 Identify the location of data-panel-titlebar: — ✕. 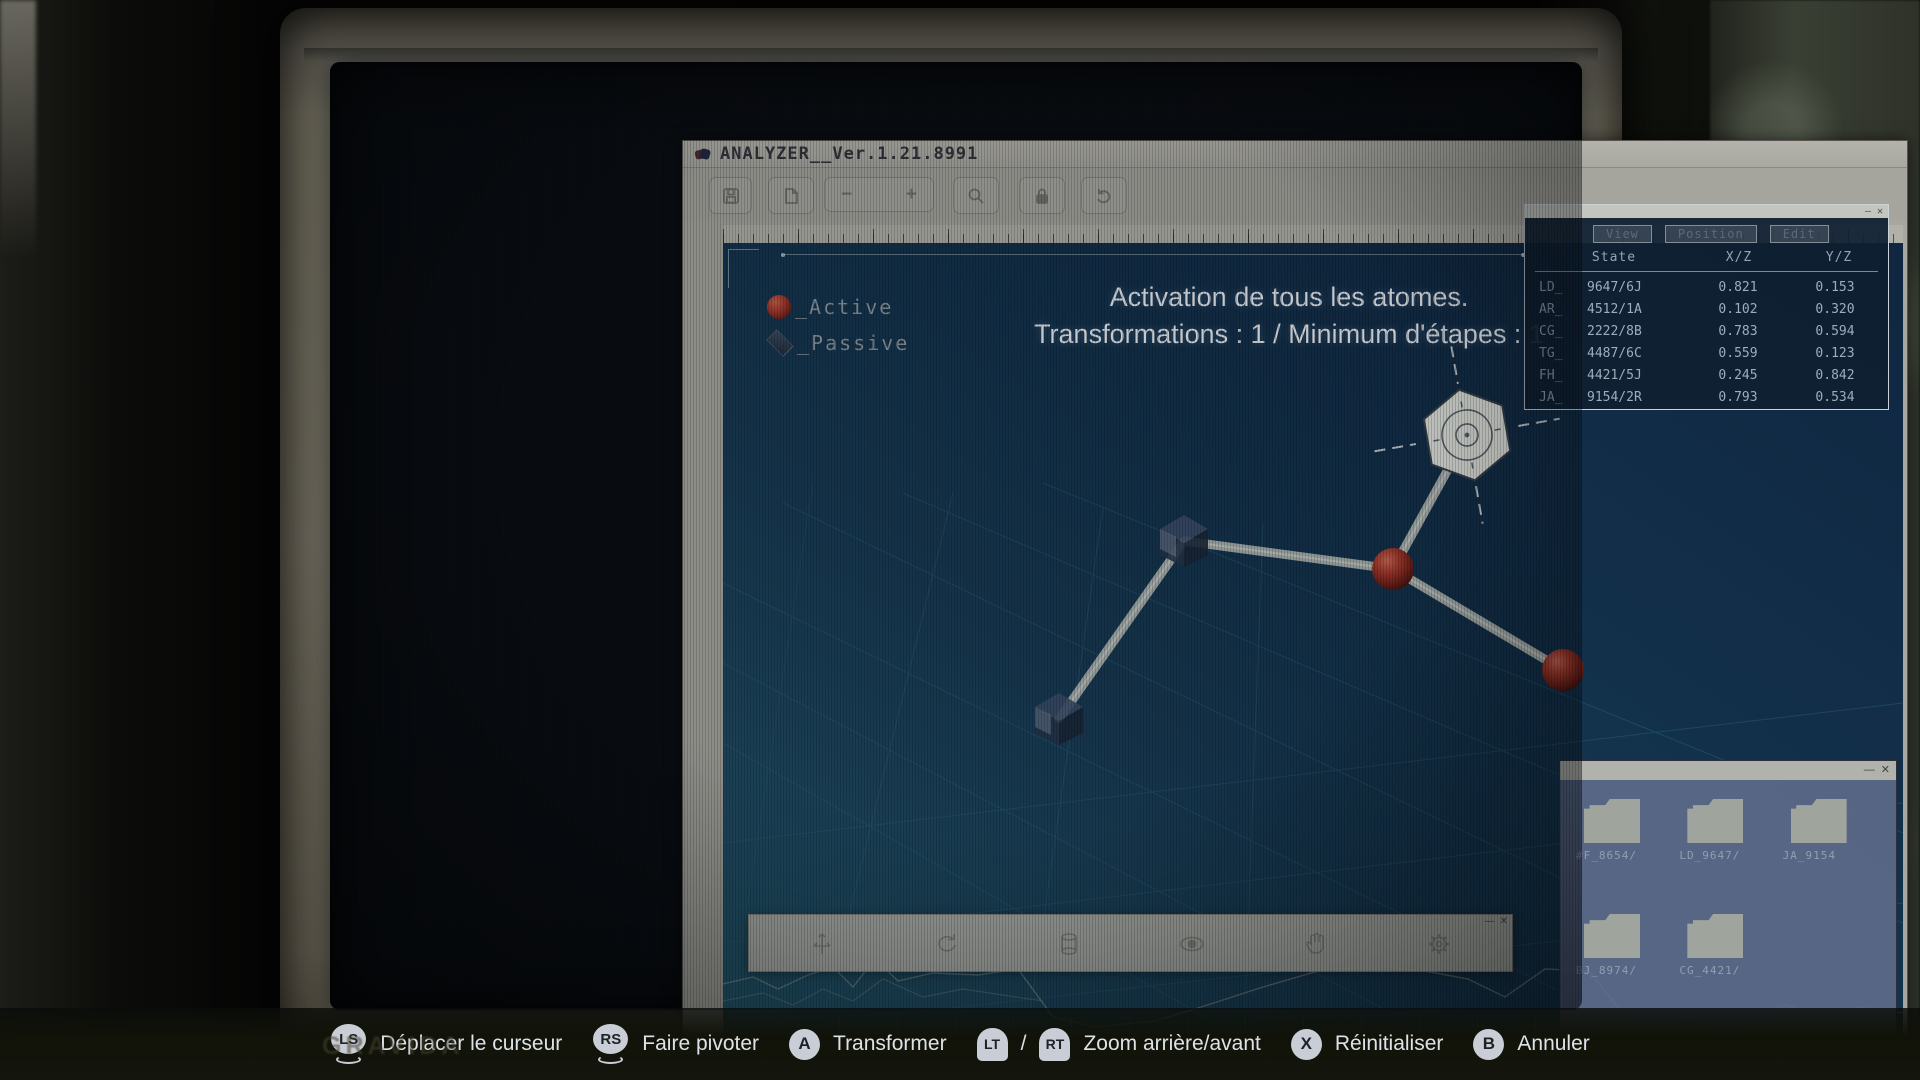
(1706, 211).